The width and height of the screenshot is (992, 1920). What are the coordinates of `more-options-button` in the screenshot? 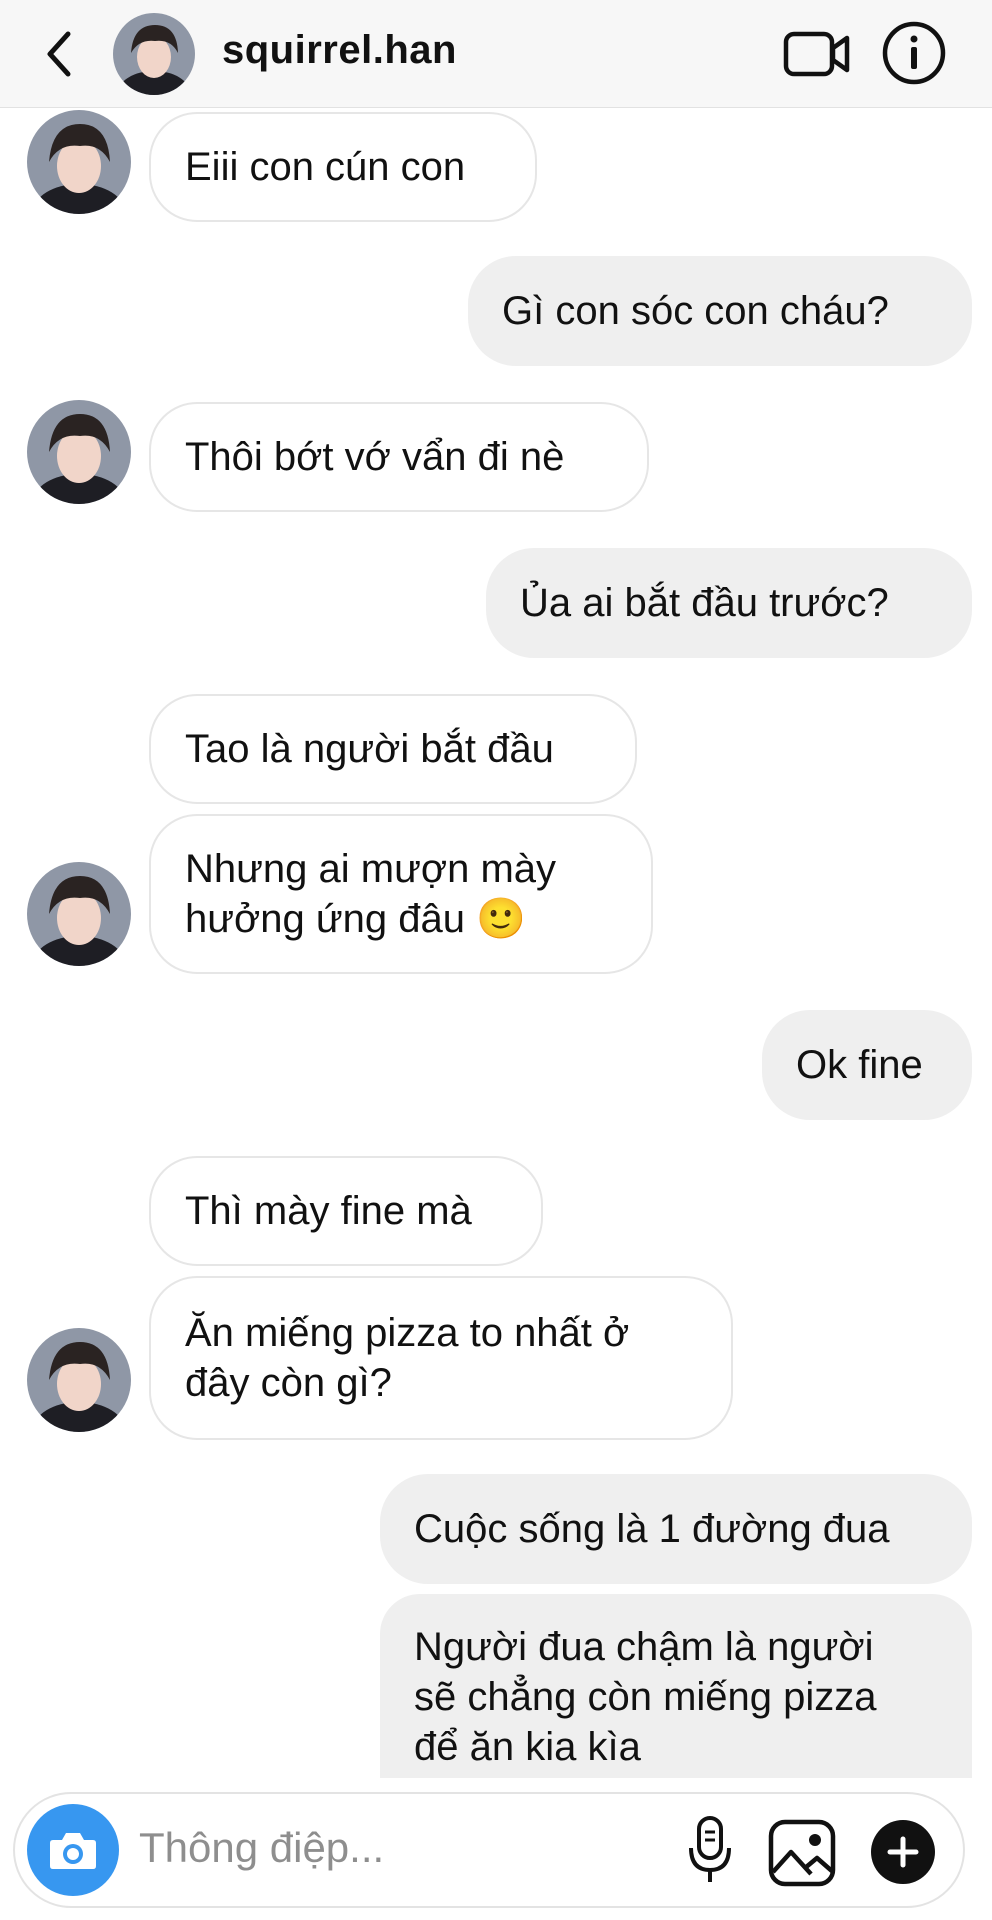 It's located at (903, 1852).